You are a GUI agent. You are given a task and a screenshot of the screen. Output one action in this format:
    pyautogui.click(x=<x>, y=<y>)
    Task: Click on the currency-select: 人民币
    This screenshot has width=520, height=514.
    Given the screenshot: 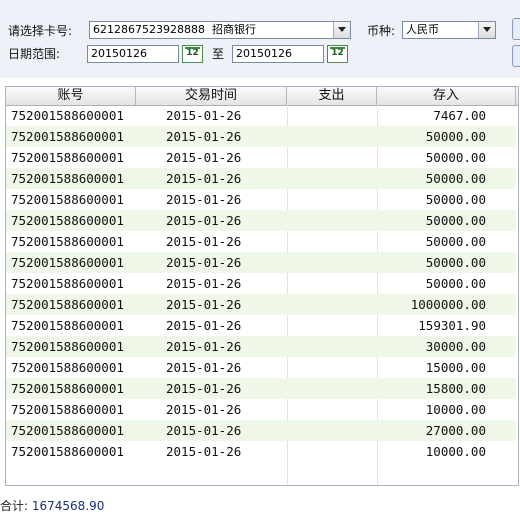 What is the action you would take?
    pyautogui.click(x=449, y=30)
    